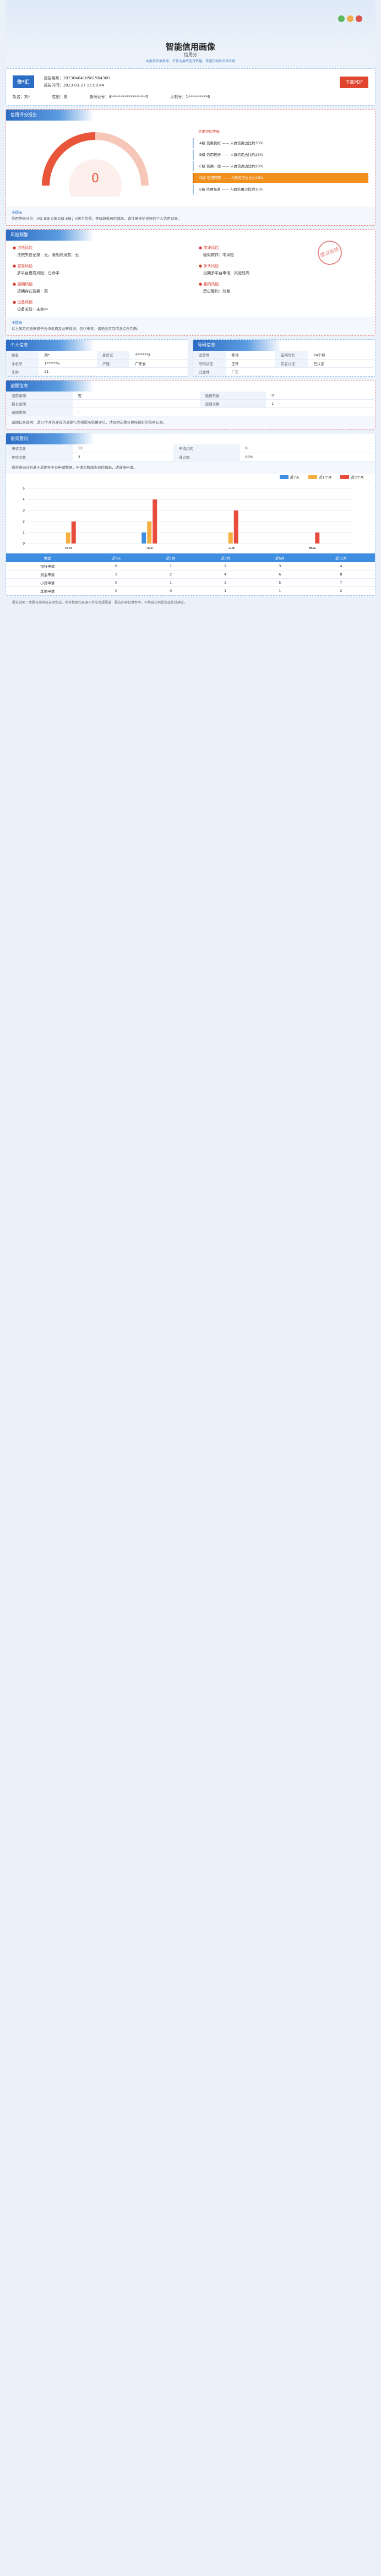 The height and width of the screenshot is (2576, 381). I want to click on yellow-icon, so click(350, 18).